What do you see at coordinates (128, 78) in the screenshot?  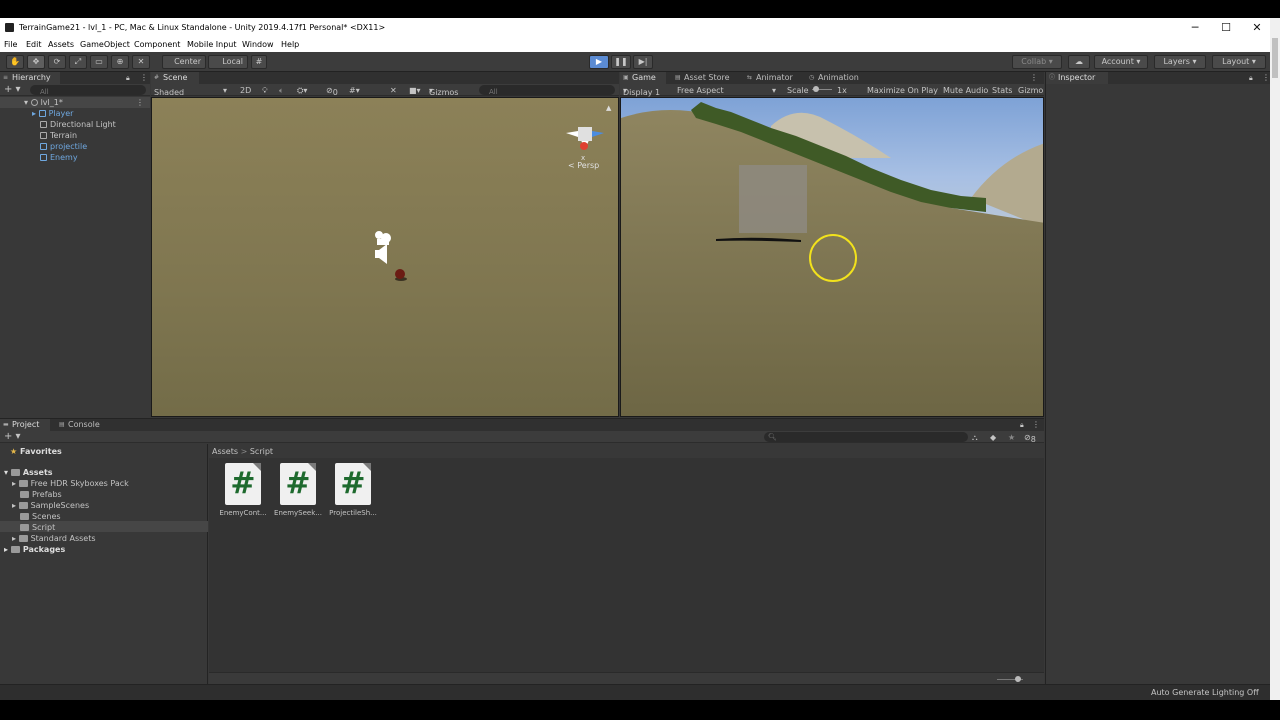 I see `lock-icon: 🔒︎` at bounding box center [128, 78].